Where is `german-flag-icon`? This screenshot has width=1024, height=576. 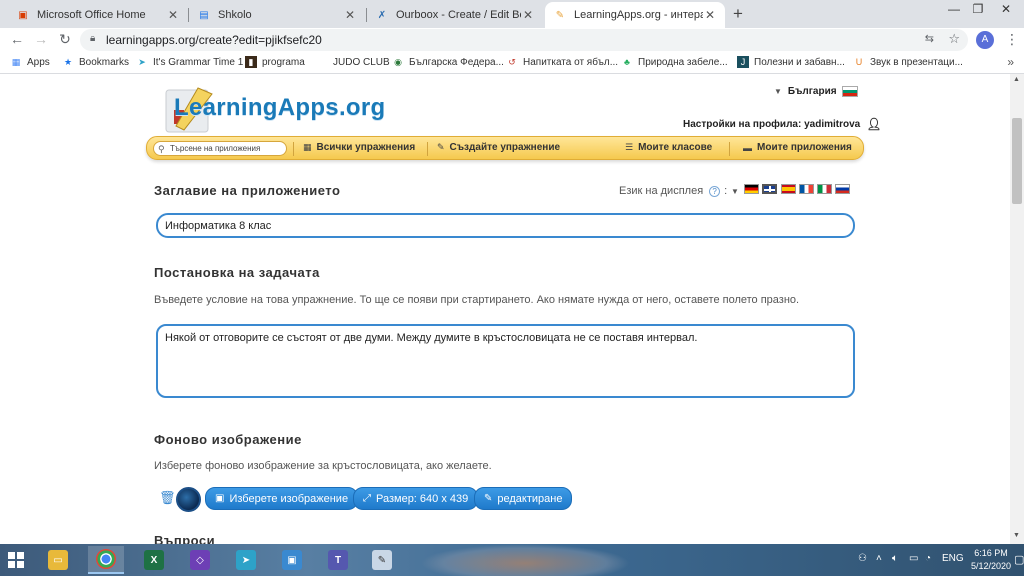
german-flag-icon is located at coordinates (751, 189).